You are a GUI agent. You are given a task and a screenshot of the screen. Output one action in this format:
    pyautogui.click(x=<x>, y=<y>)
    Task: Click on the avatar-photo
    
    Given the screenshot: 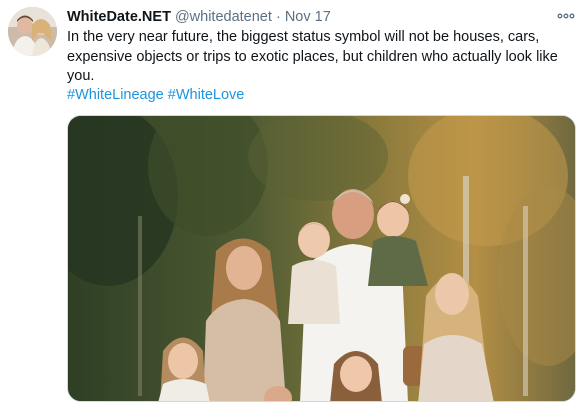 What is the action you would take?
    pyautogui.click(x=32, y=31)
    